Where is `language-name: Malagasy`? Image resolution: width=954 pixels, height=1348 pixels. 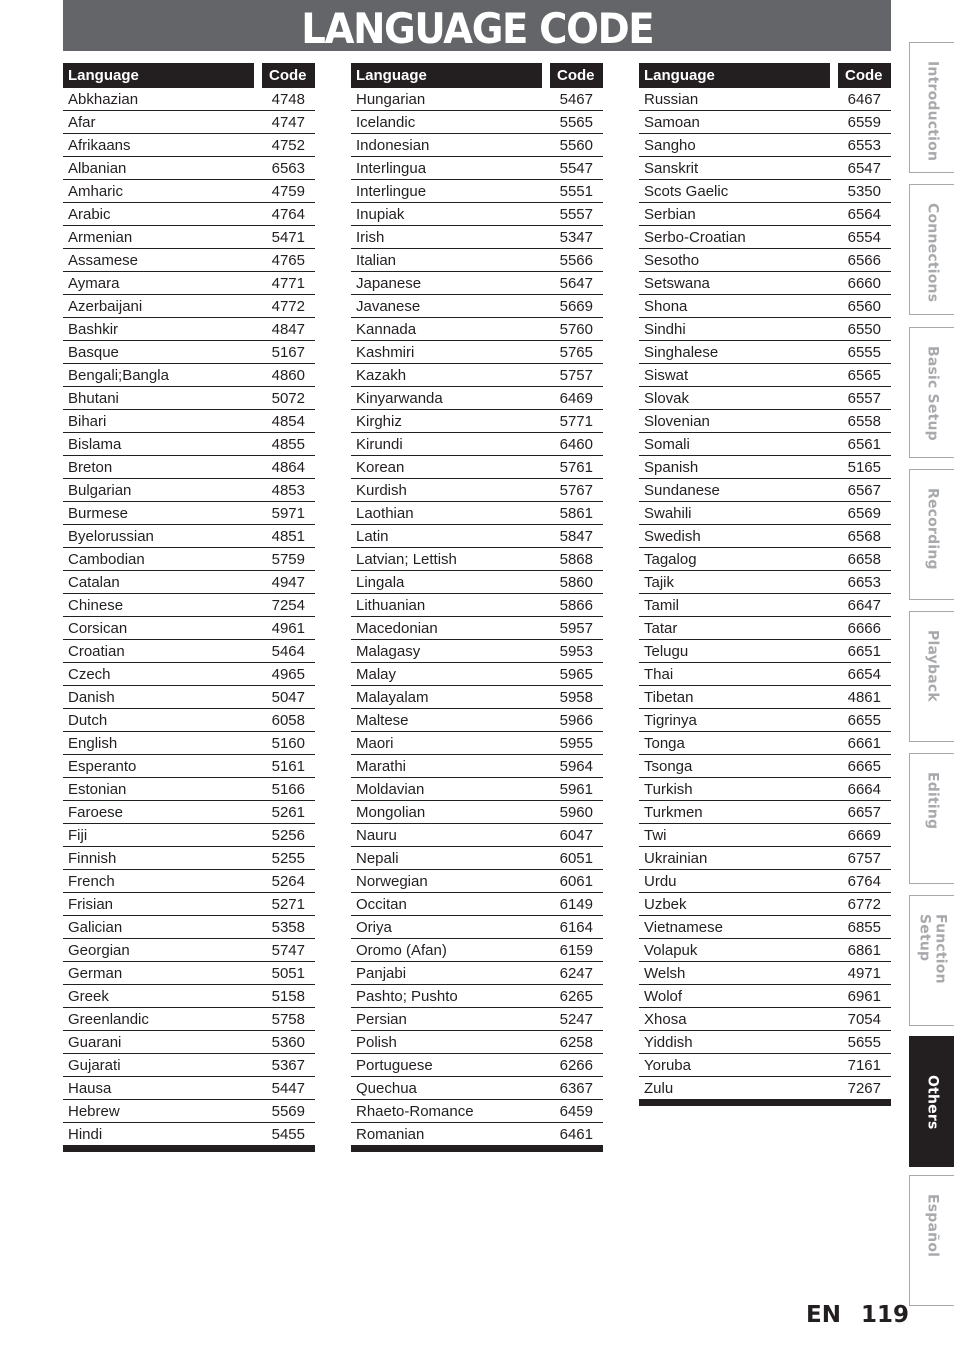
language-name: Malagasy is located at coordinates (388, 651).